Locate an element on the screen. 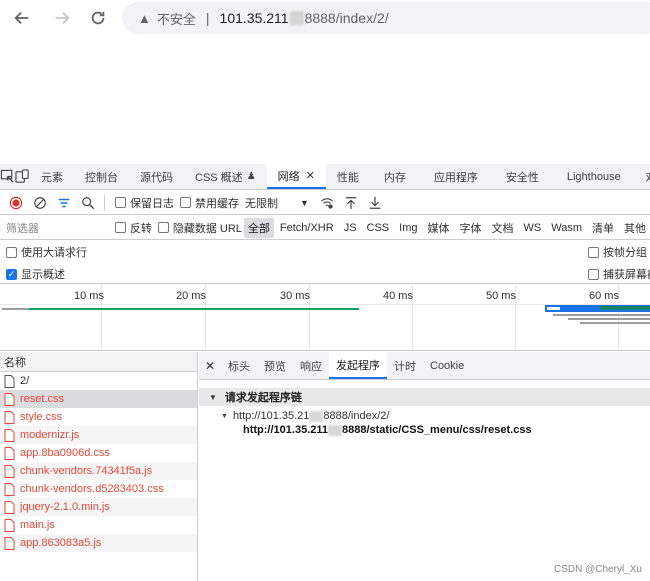  throttling-value: 无限制 is located at coordinates (261, 203).